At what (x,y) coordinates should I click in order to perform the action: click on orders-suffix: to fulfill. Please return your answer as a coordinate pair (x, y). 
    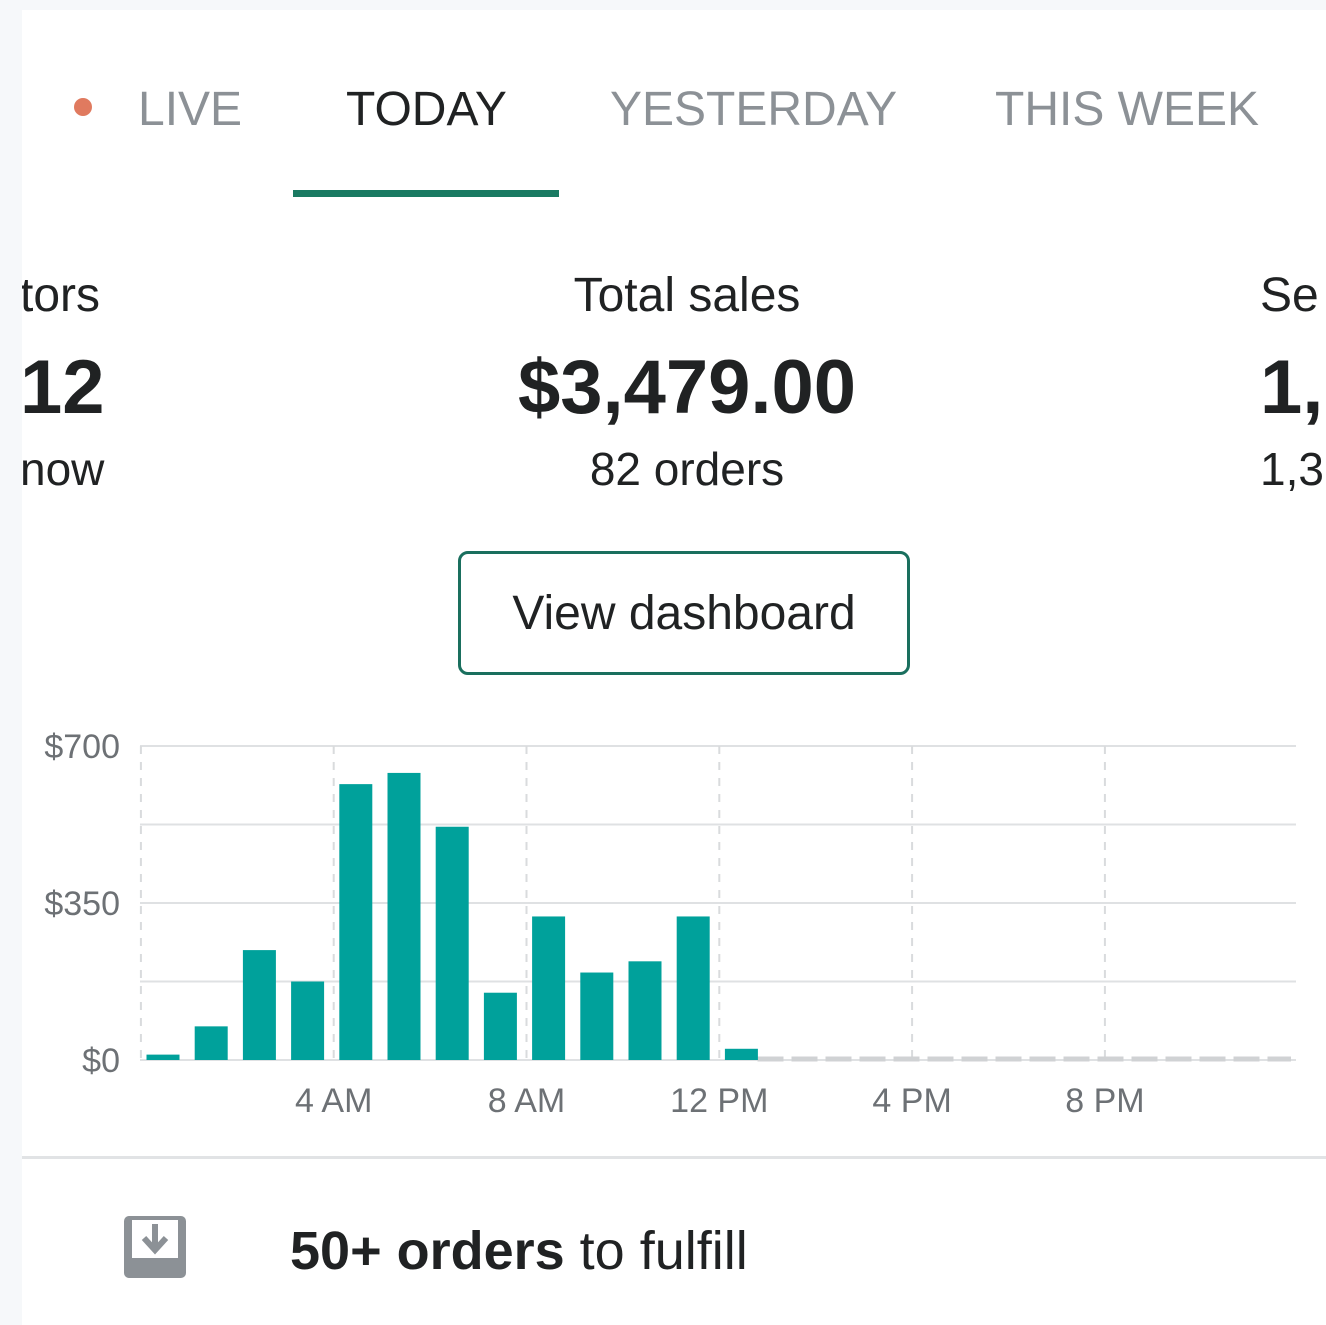
    Looking at the image, I should click on (656, 1251).